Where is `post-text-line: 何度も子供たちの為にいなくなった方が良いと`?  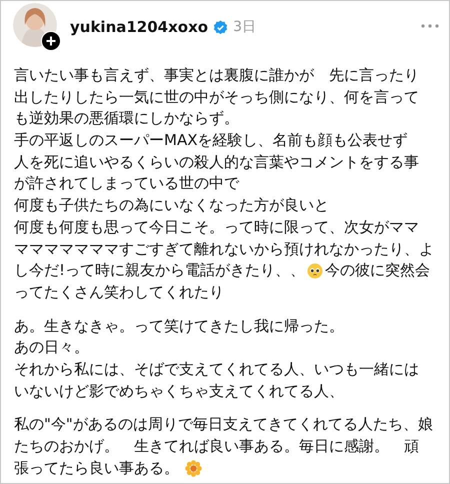 post-text-line: 何度も子供たちの為にいなくなった方が良いと is located at coordinates (171, 205).